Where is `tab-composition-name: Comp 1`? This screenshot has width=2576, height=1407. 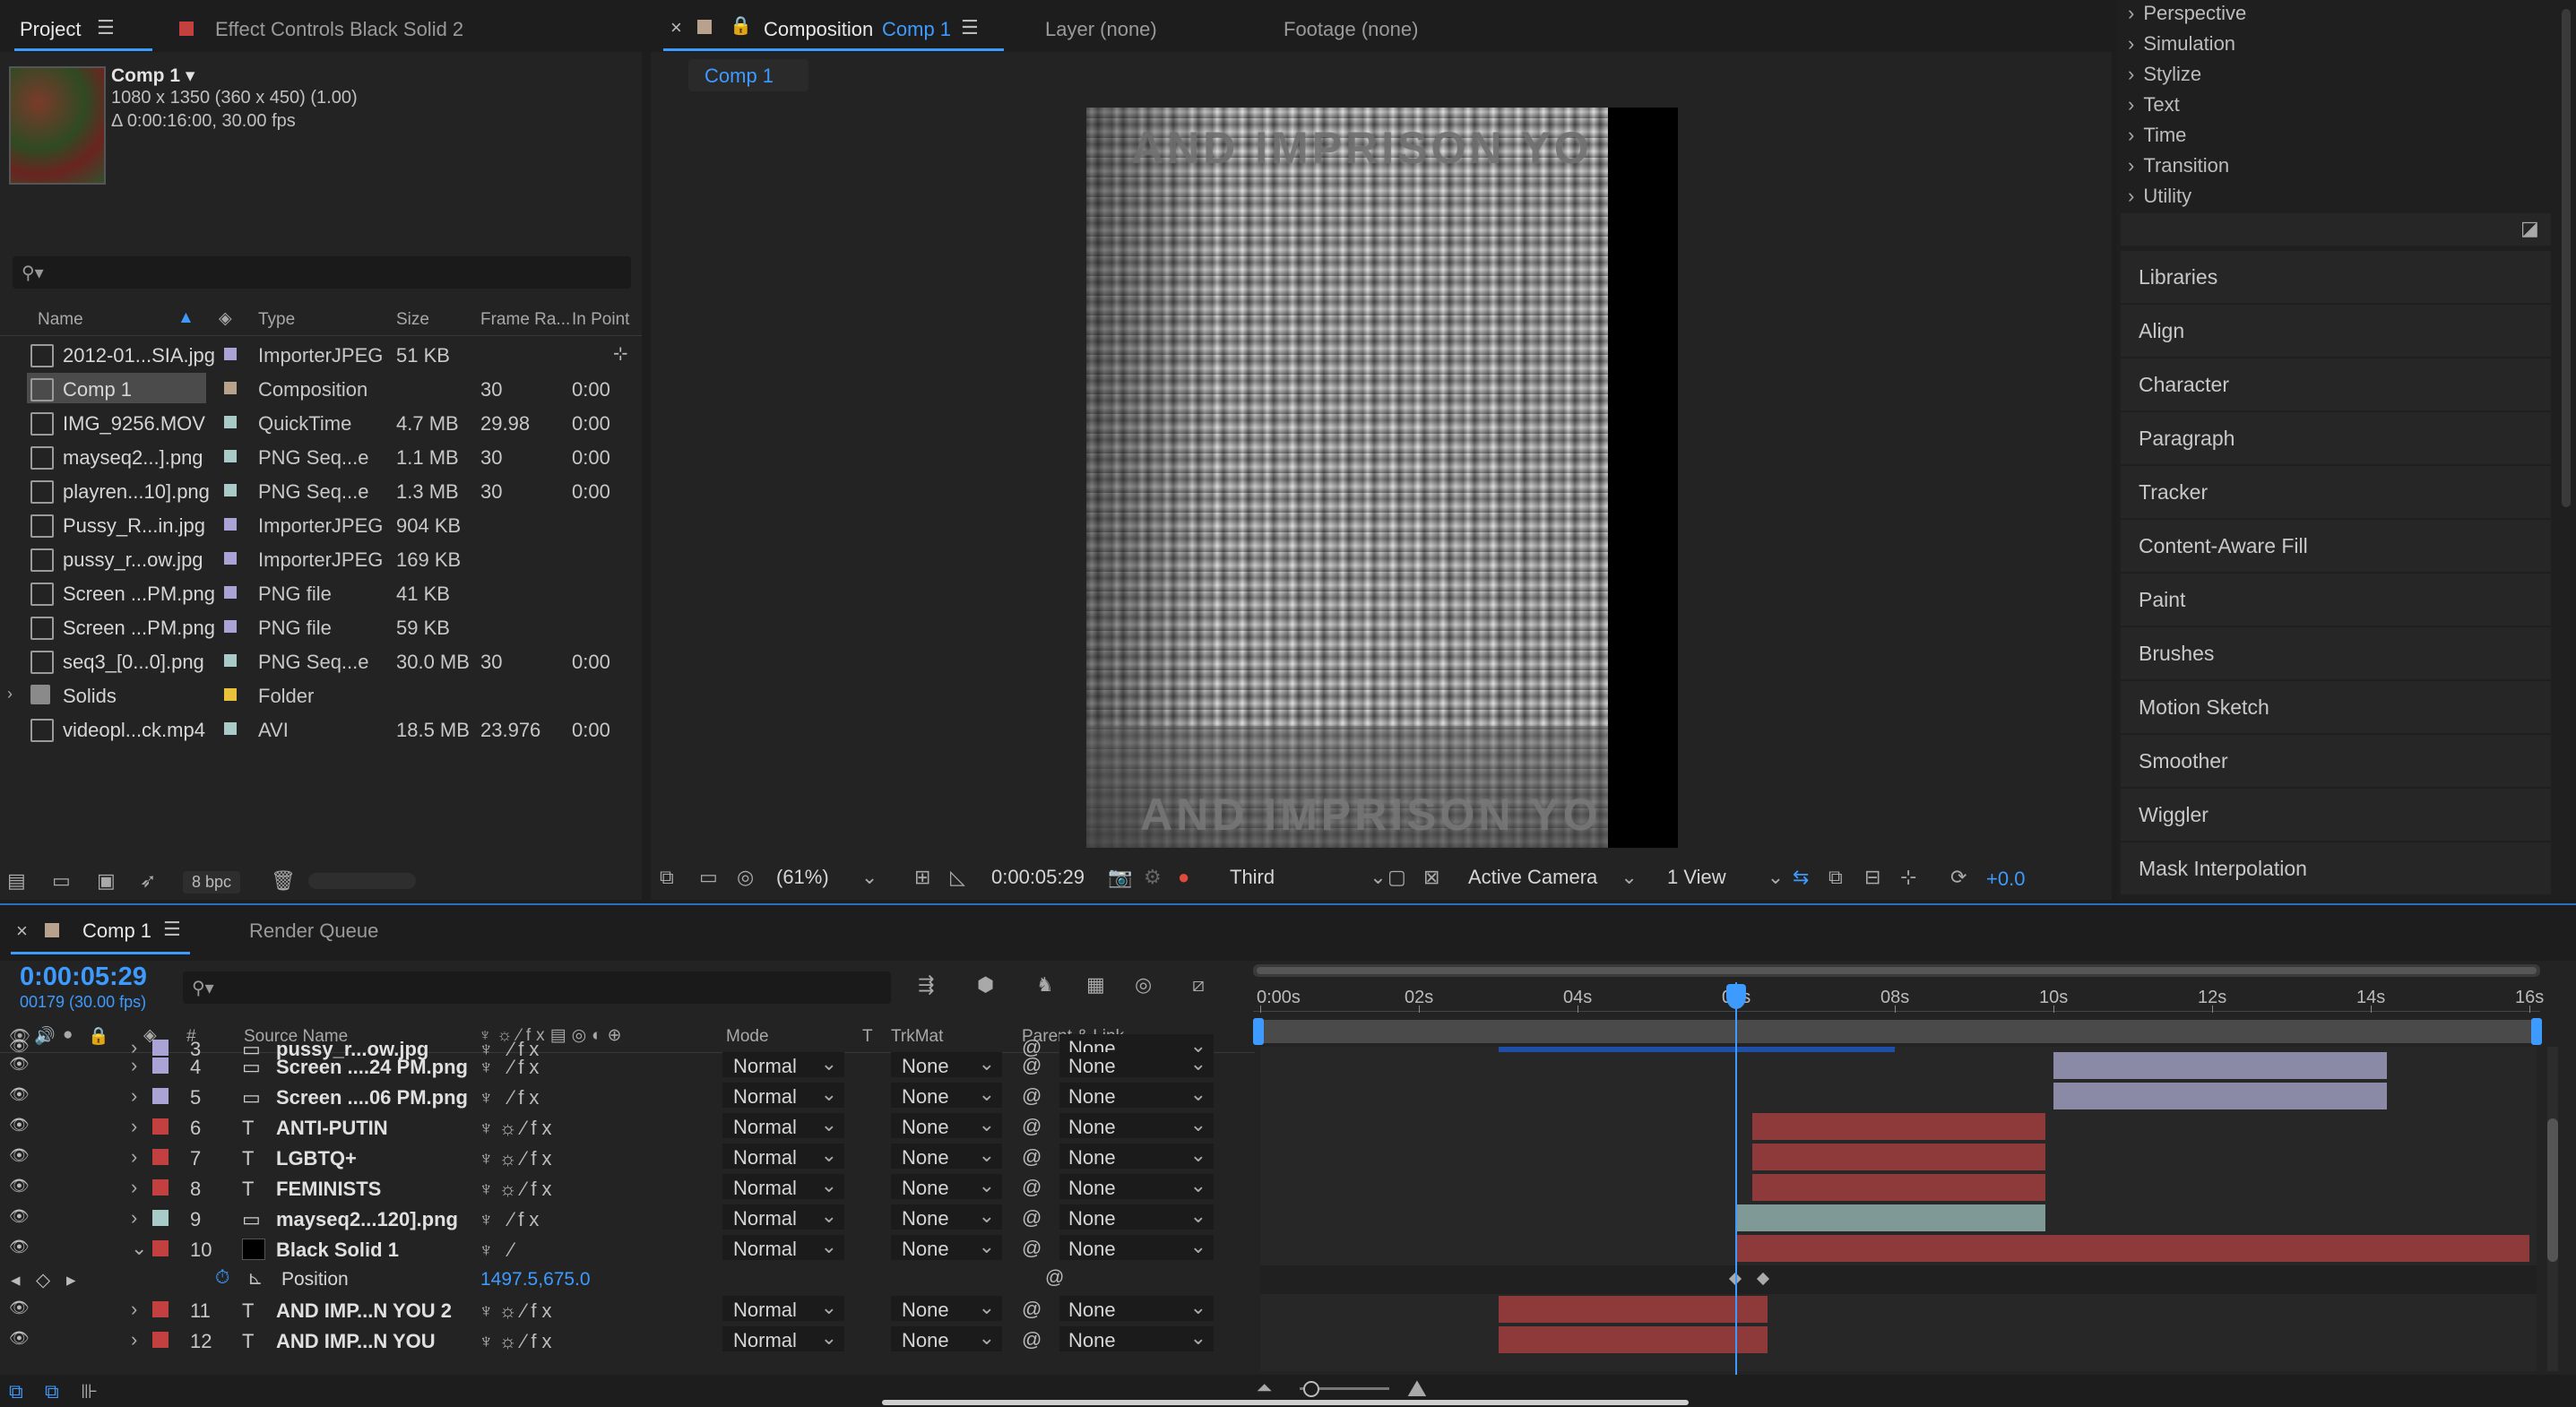 tab-composition-name: Comp 1 is located at coordinates (916, 29).